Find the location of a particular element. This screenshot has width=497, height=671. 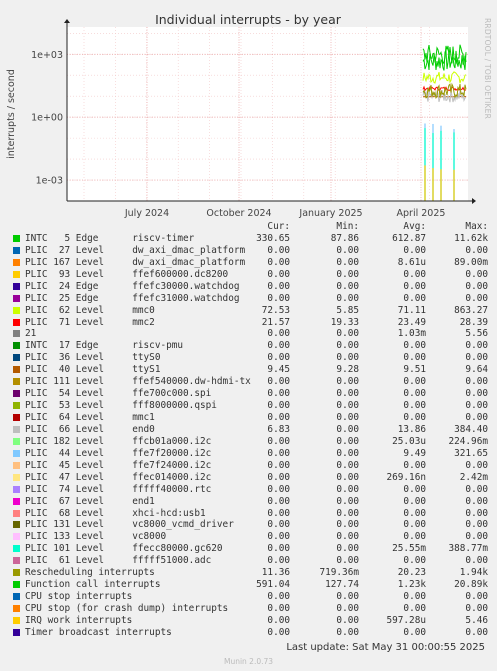

series-name: Function call interrupts is located at coordinates (93, 585).